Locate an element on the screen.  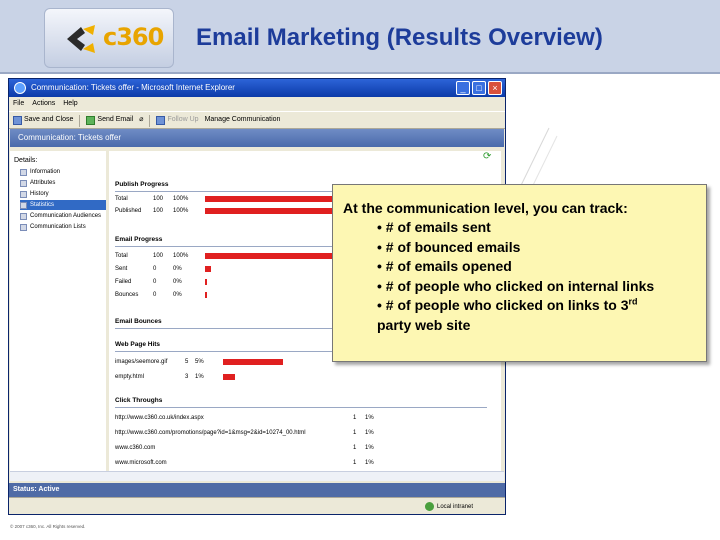
follow-up-icon is located at coordinates (161, 120).